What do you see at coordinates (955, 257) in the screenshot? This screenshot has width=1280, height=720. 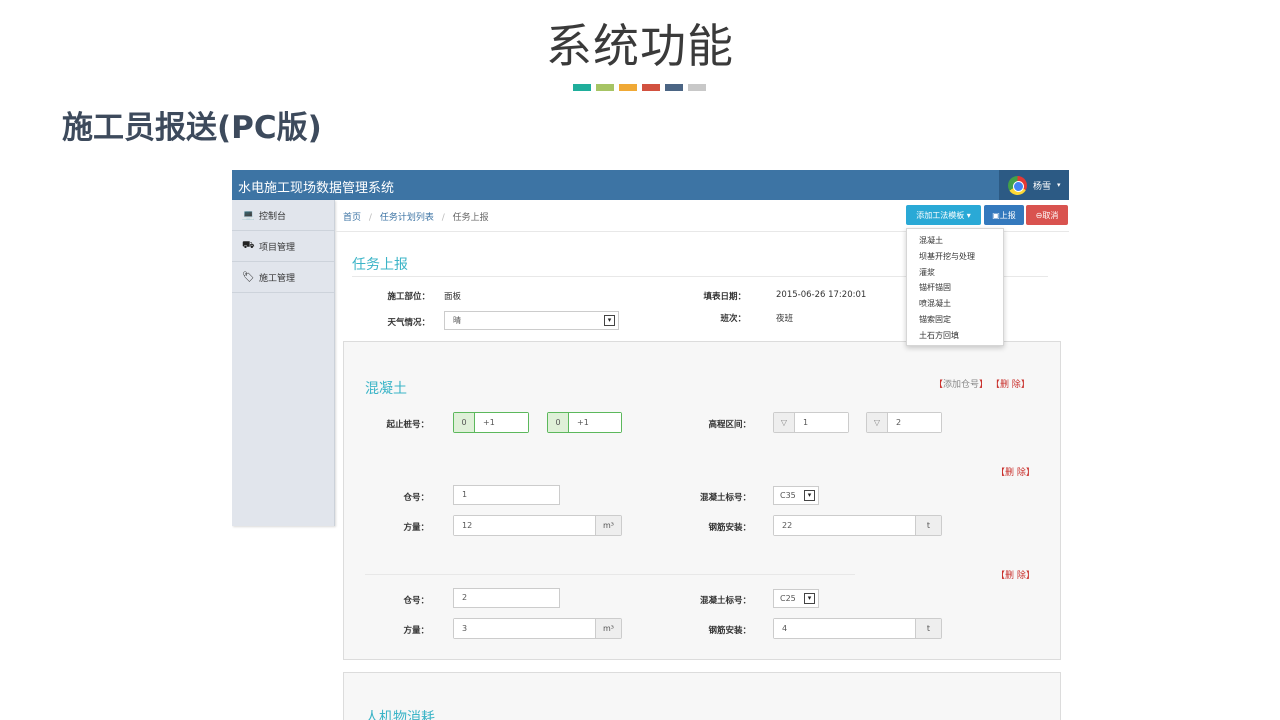 I see `menu-item-excavation: 坝基开挖与处理` at bounding box center [955, 257].